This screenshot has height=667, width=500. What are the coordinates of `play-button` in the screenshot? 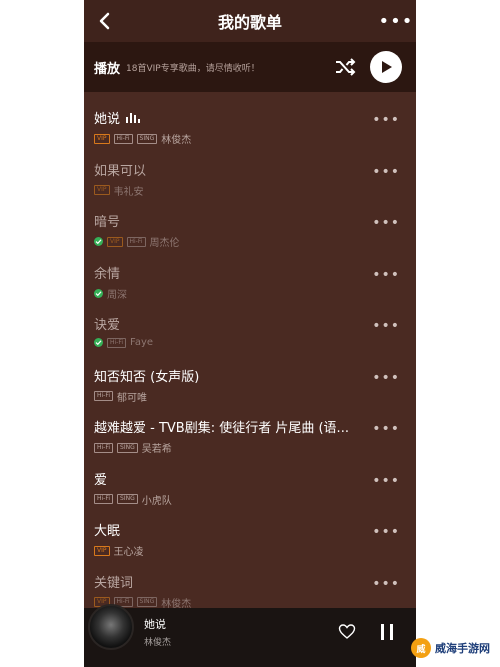 It's located at (386, 67).